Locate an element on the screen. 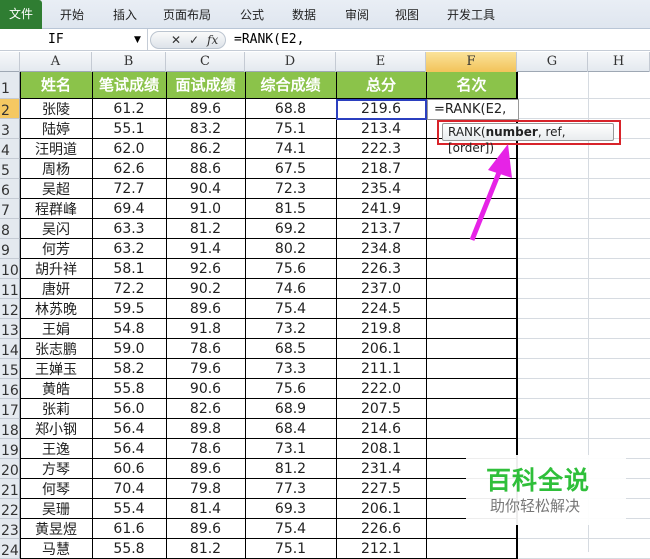 The width and height of the screenshot is (650, 559). row-header-23: 23 is located at coordinates (10, 529).